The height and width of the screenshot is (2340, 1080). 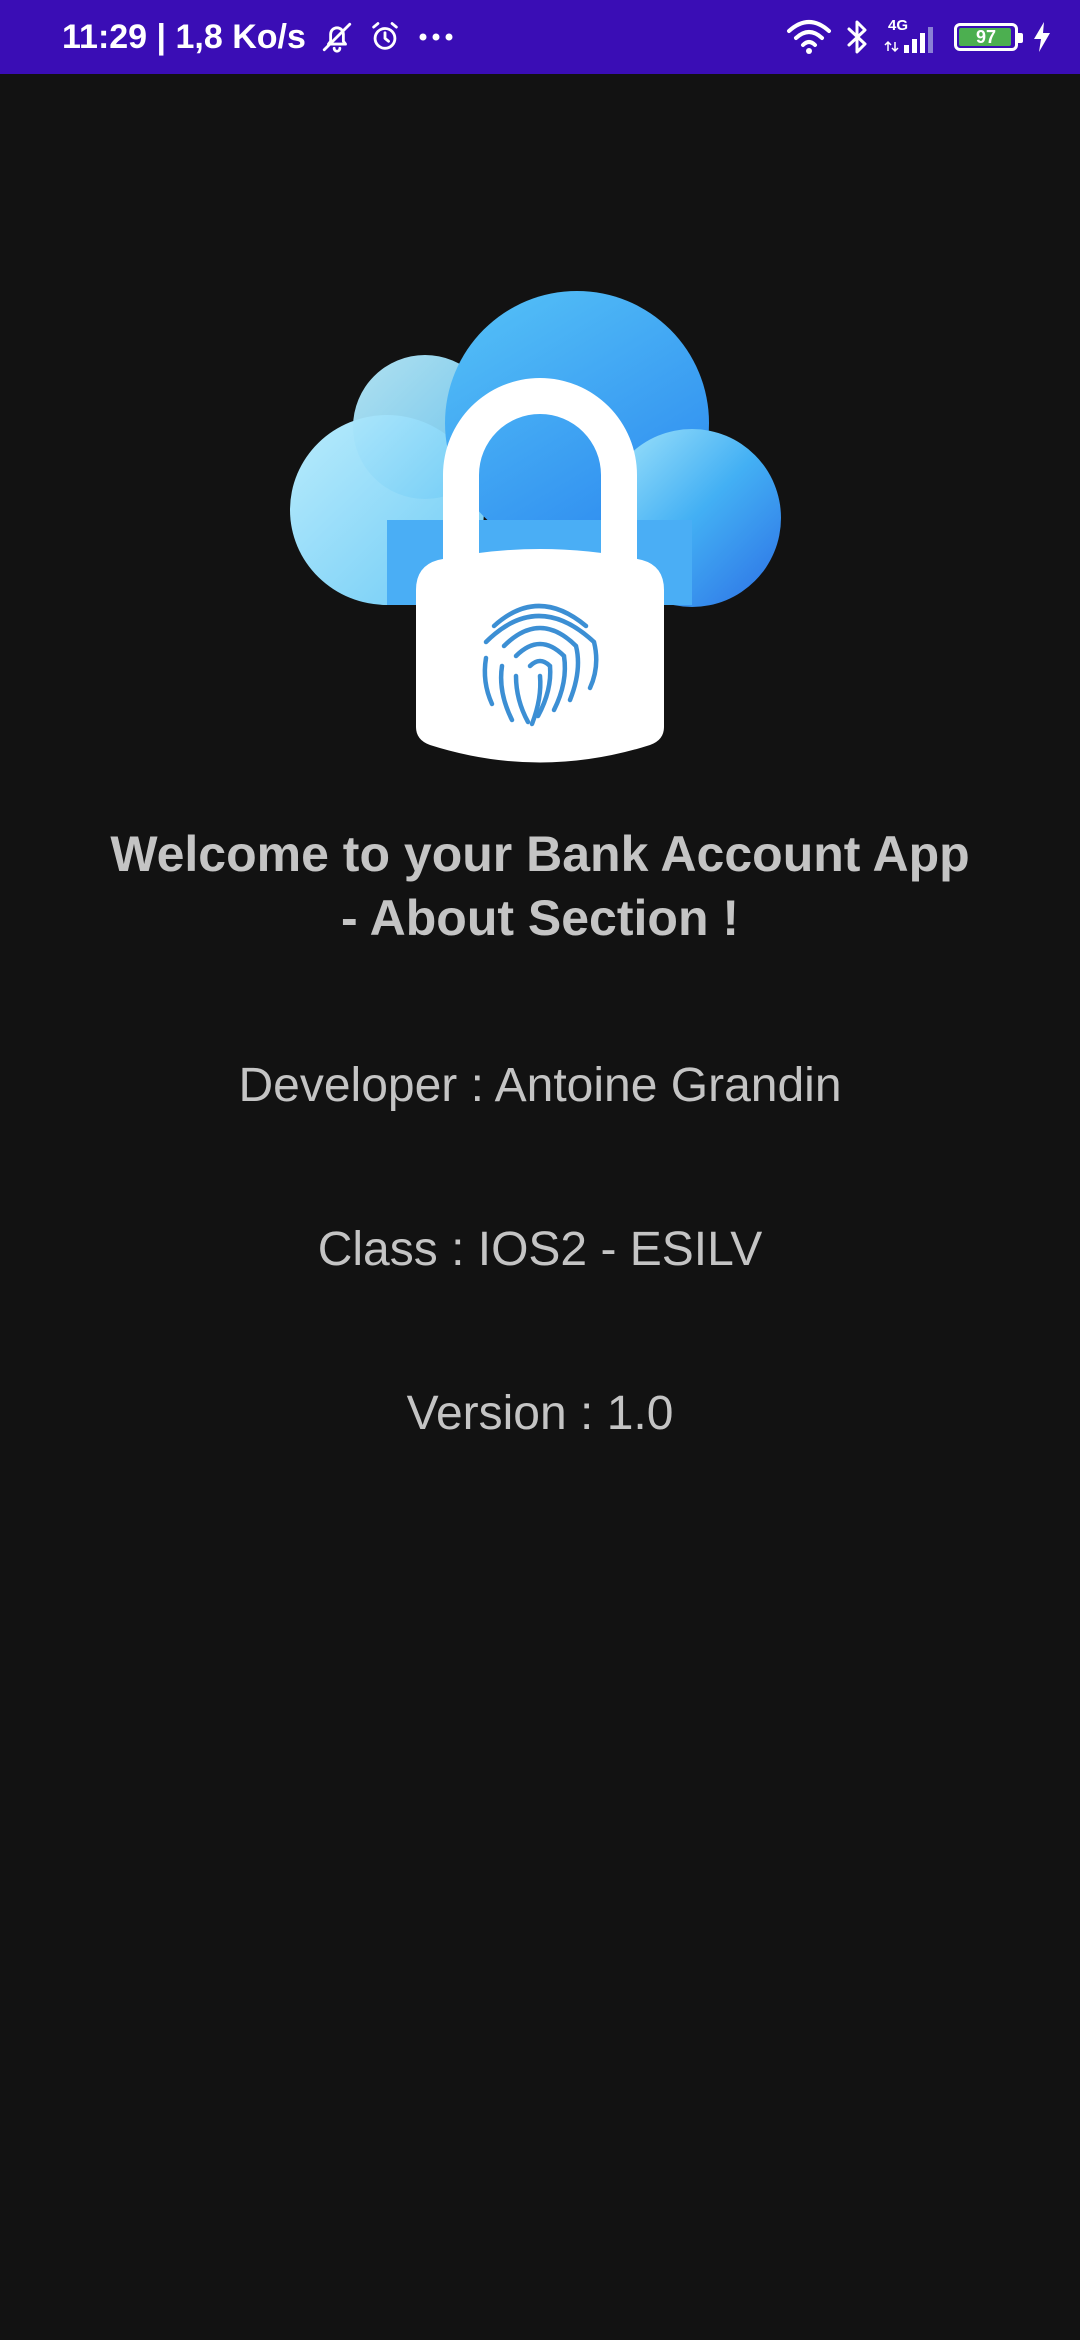 I want to click on battery-icon: 97, so click(x=988, y=37).